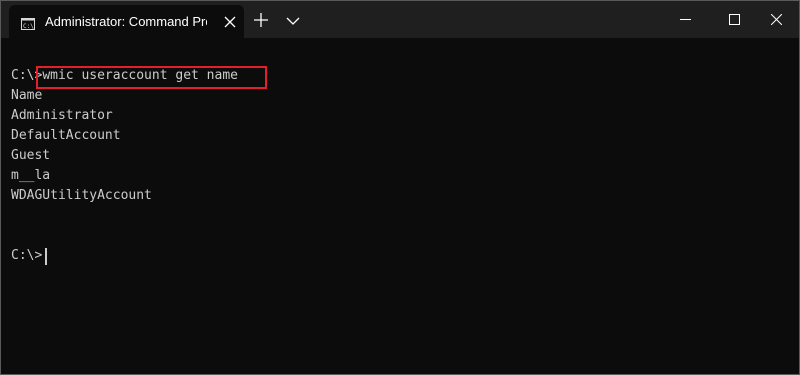 Image resolution: width=800 pixels, height=375 pixels. I want to click on command-highlight-box, so click(151, 77).